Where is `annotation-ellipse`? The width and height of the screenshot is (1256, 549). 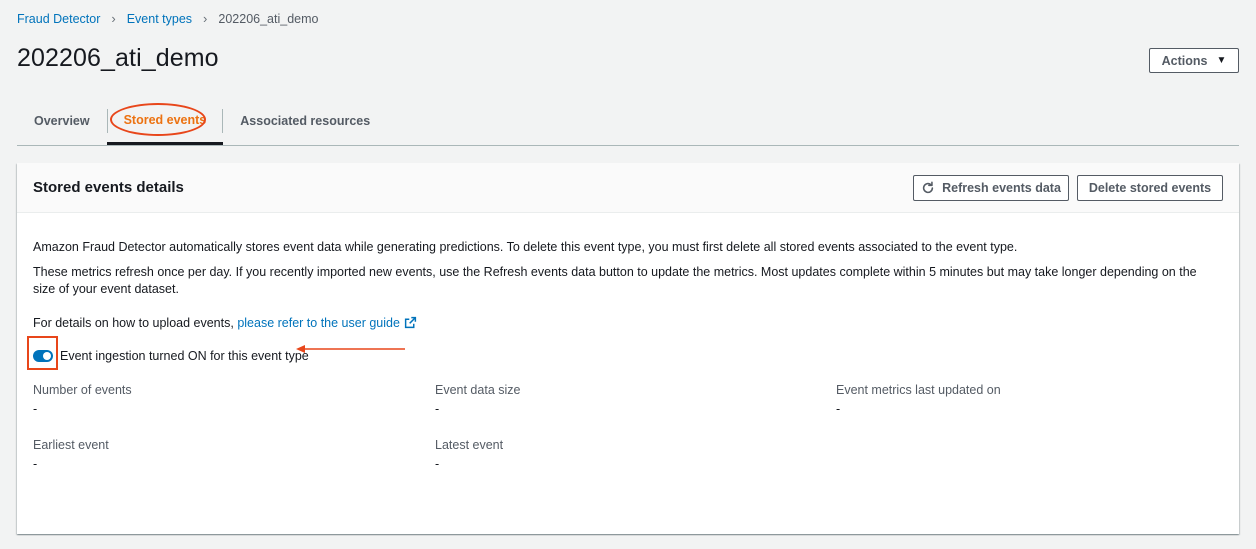
annotation-ellipse is located at coordinates (157, 119).